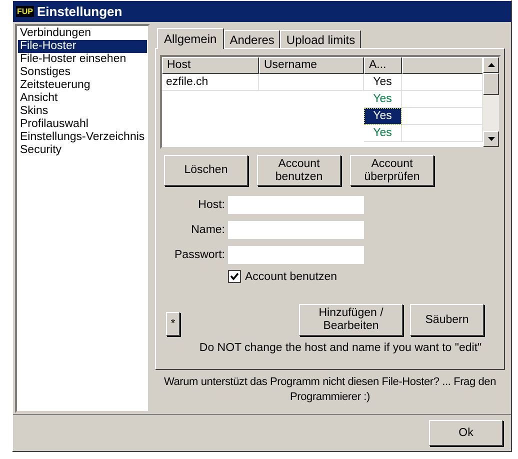  I want to click on checkbox-label: Account benutzen, so click(291, 276).